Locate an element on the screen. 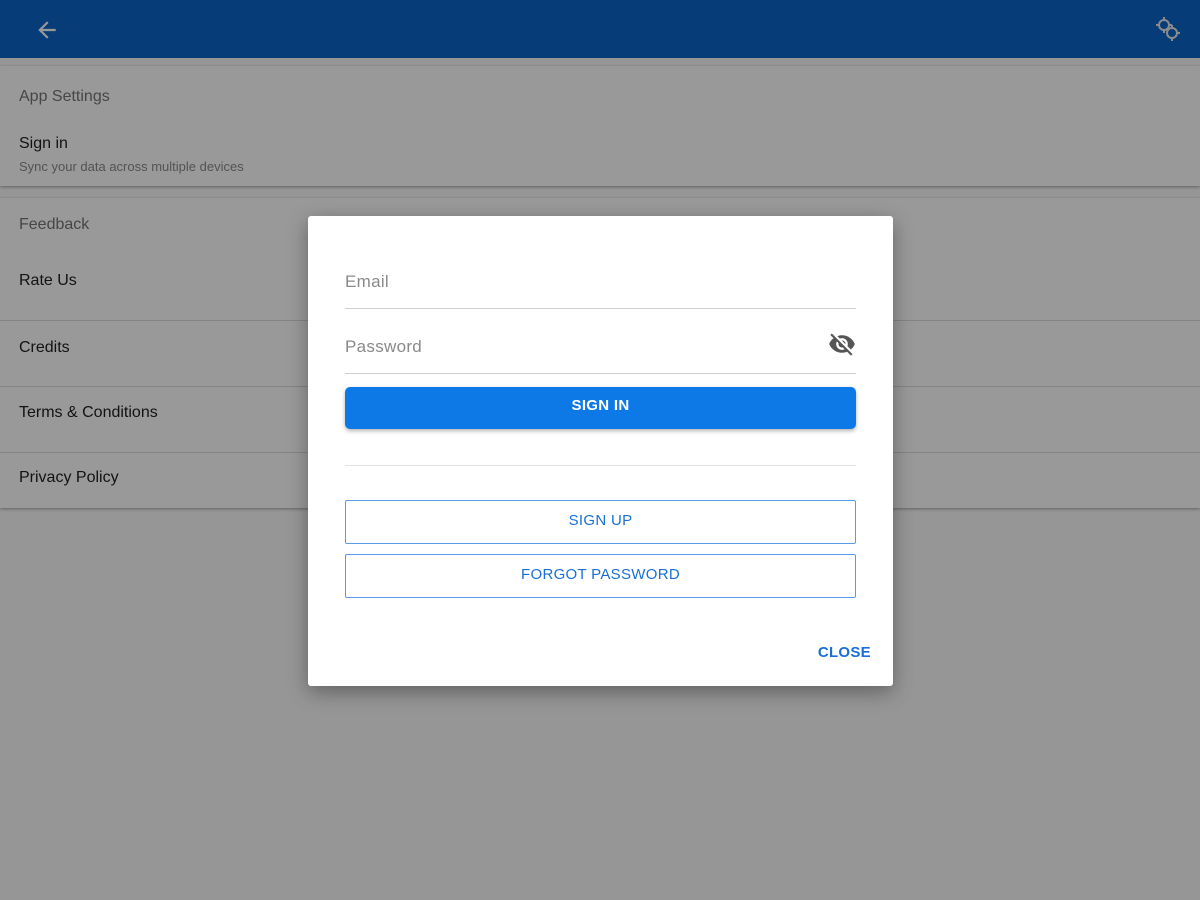 Image resolution: width=1200 pixels, height=900 pixels. sign-up-button: SIGN UP is located at coordinates (600, 522).